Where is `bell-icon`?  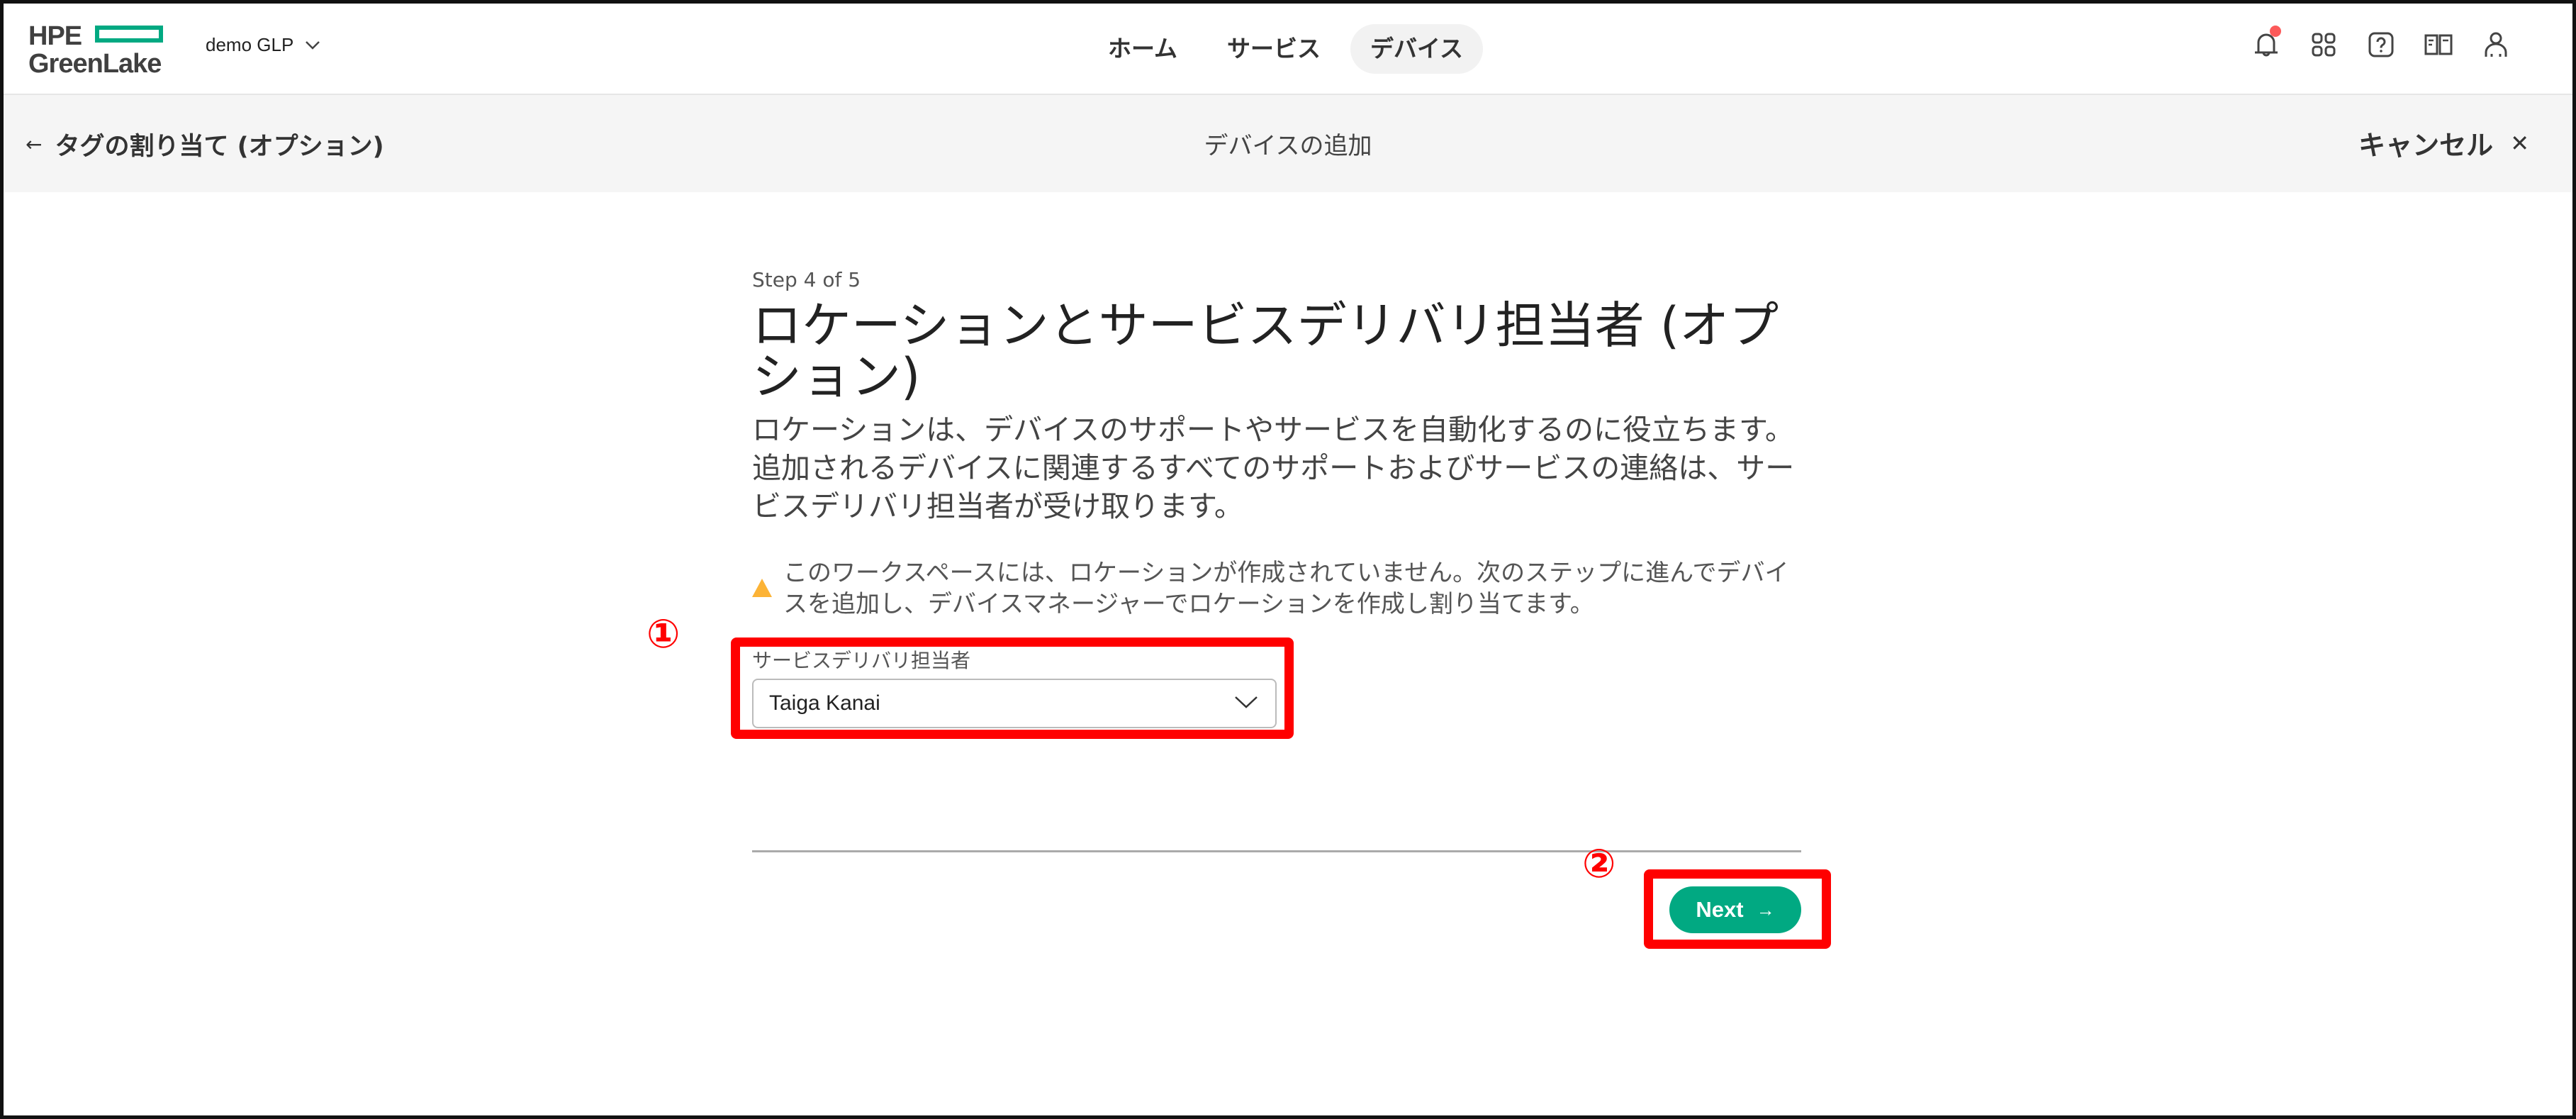
bell-icon is located at coordinates (2267, 43).